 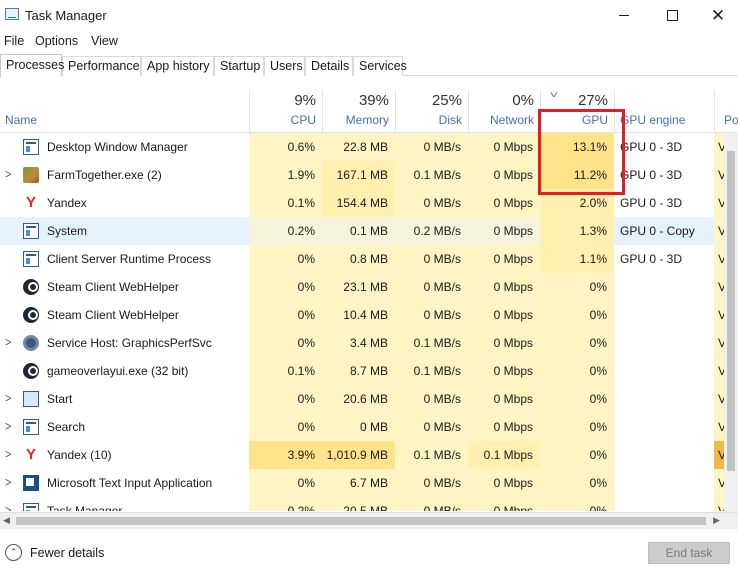 I want to click on header-cpu: 9% CPU, so click(x=285, y=111).